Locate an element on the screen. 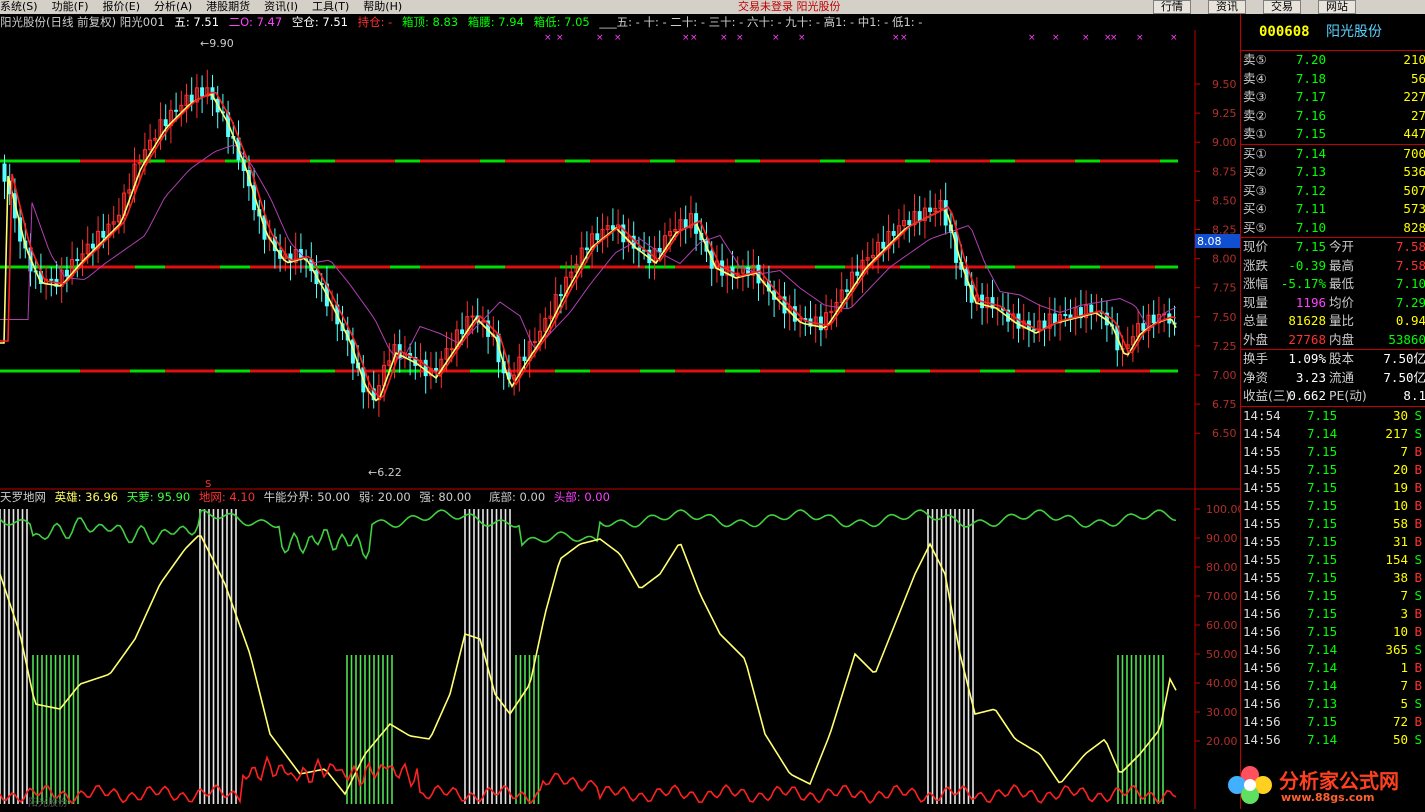  stock-code: 000608 is located at coordinates (1284, 32).